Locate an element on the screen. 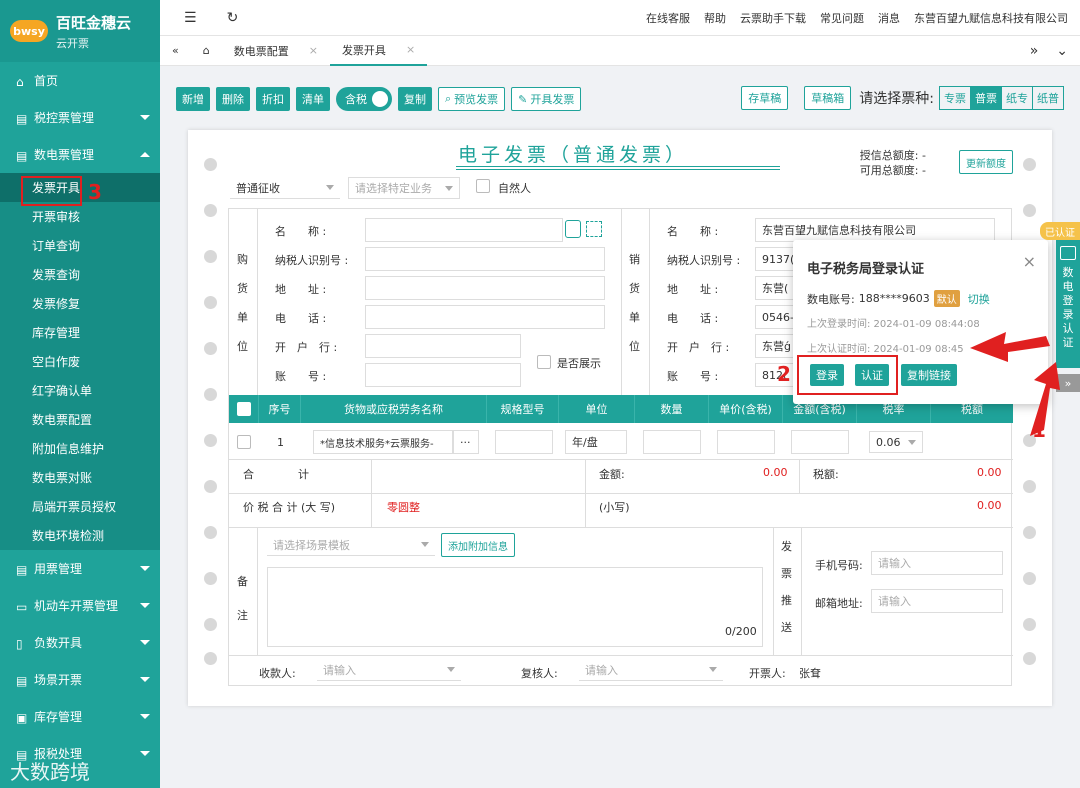 This screenshot has width=1080, height=788. scan-icon is located at coordinates (594, 229).